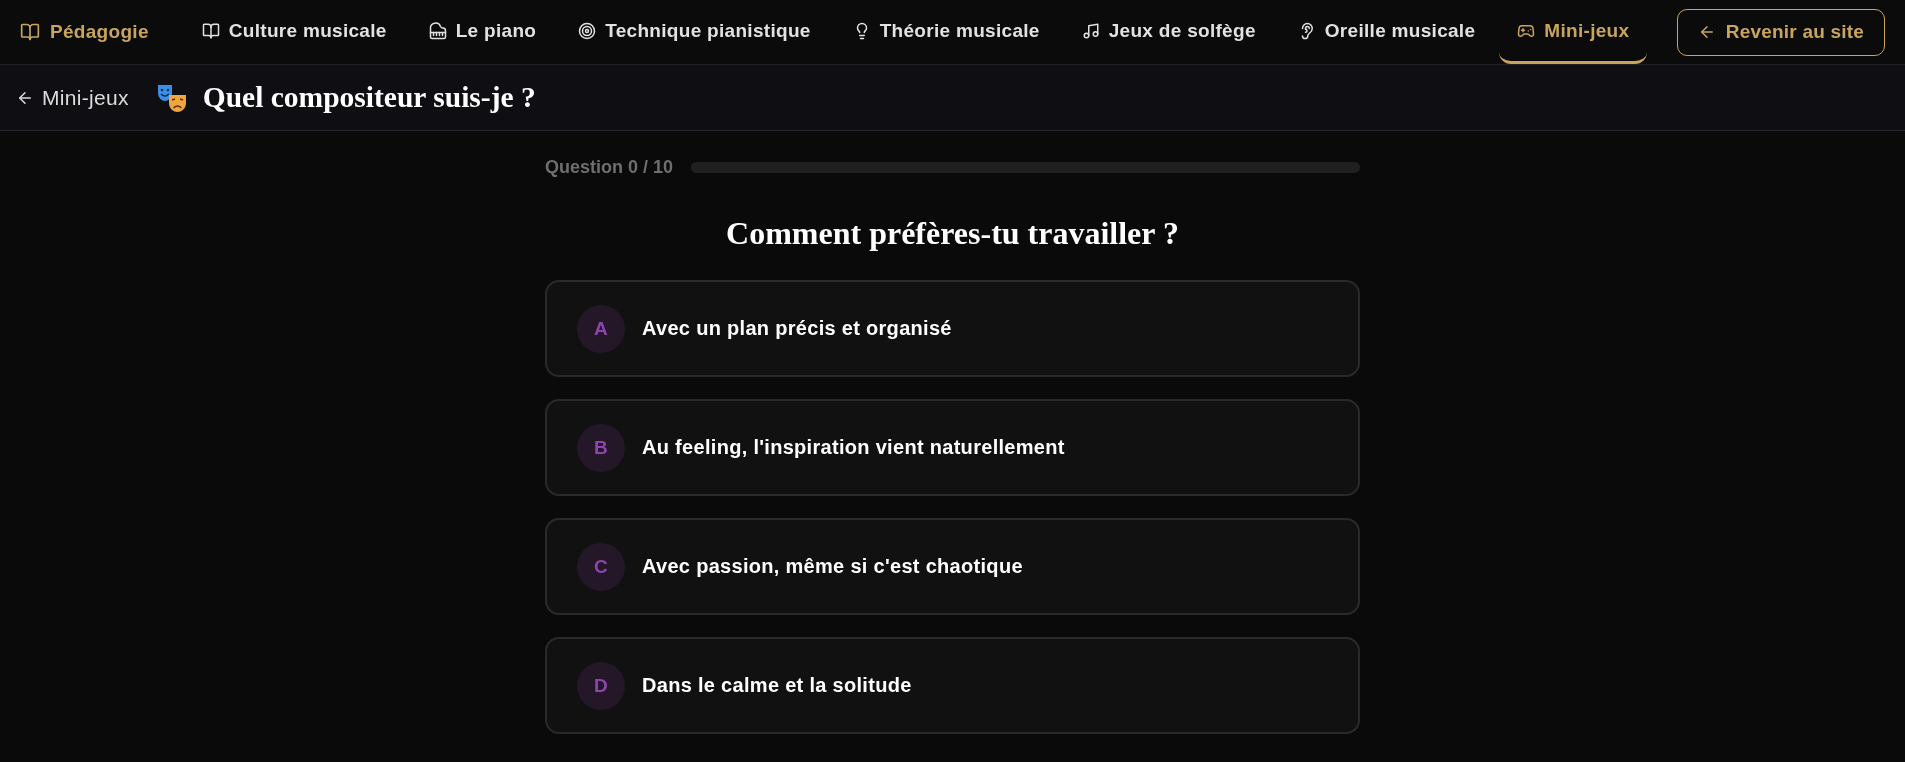 This screenshot has width=1905, height=762. Describe the element at coordinates (1780, 32) in the screenshot. I see `back-to-site-button: Revenir au site` at that location.